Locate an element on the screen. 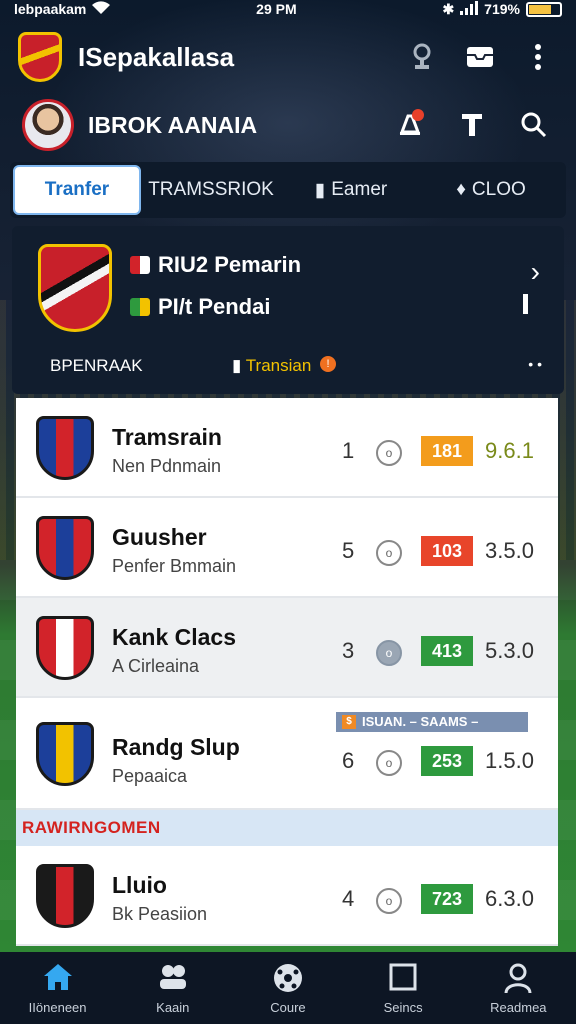 Image resolution: width=576 pixels, height=1024 pixels. filter-icon is located at coordinates (472, 125).